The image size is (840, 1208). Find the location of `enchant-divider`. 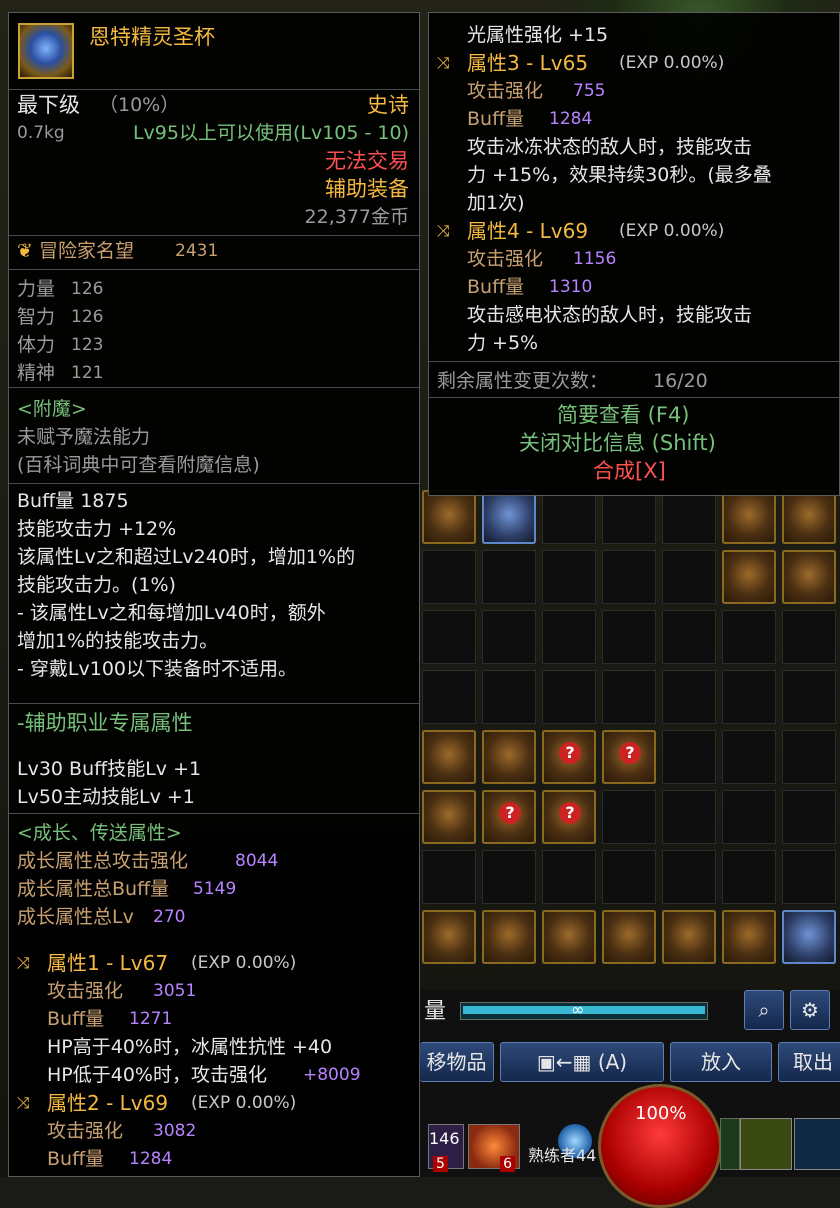

enchant-divider is located at coordinates (214, 387).